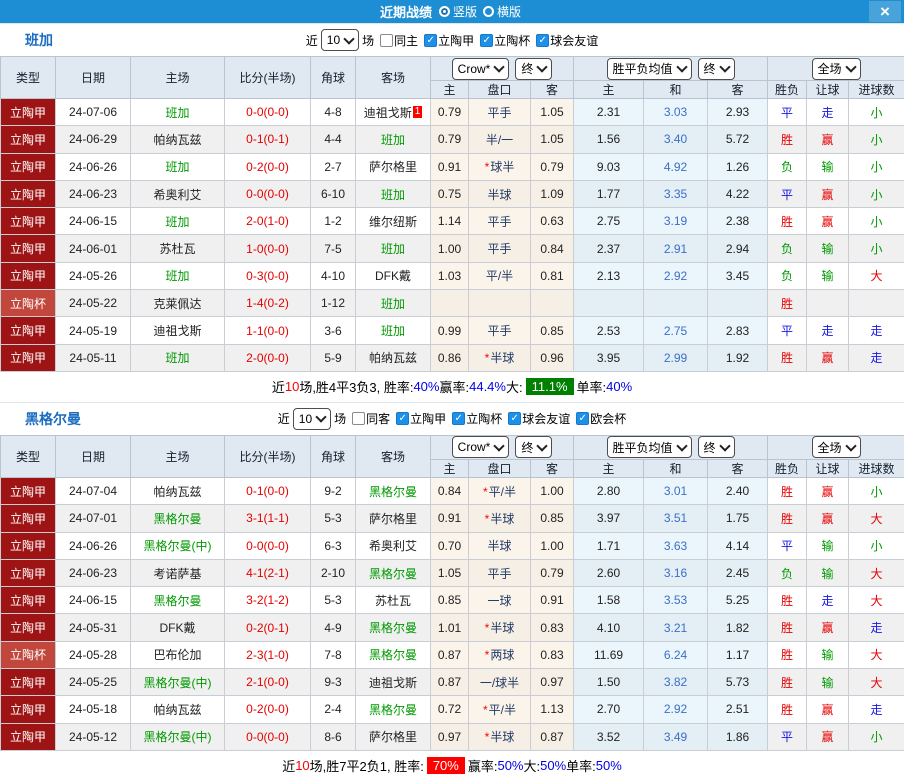 This screenshot has height=780, width=904. Describe the element at coordinates (500, 357) in the screenshot. I see `handicap-cell: *半球` at that location.